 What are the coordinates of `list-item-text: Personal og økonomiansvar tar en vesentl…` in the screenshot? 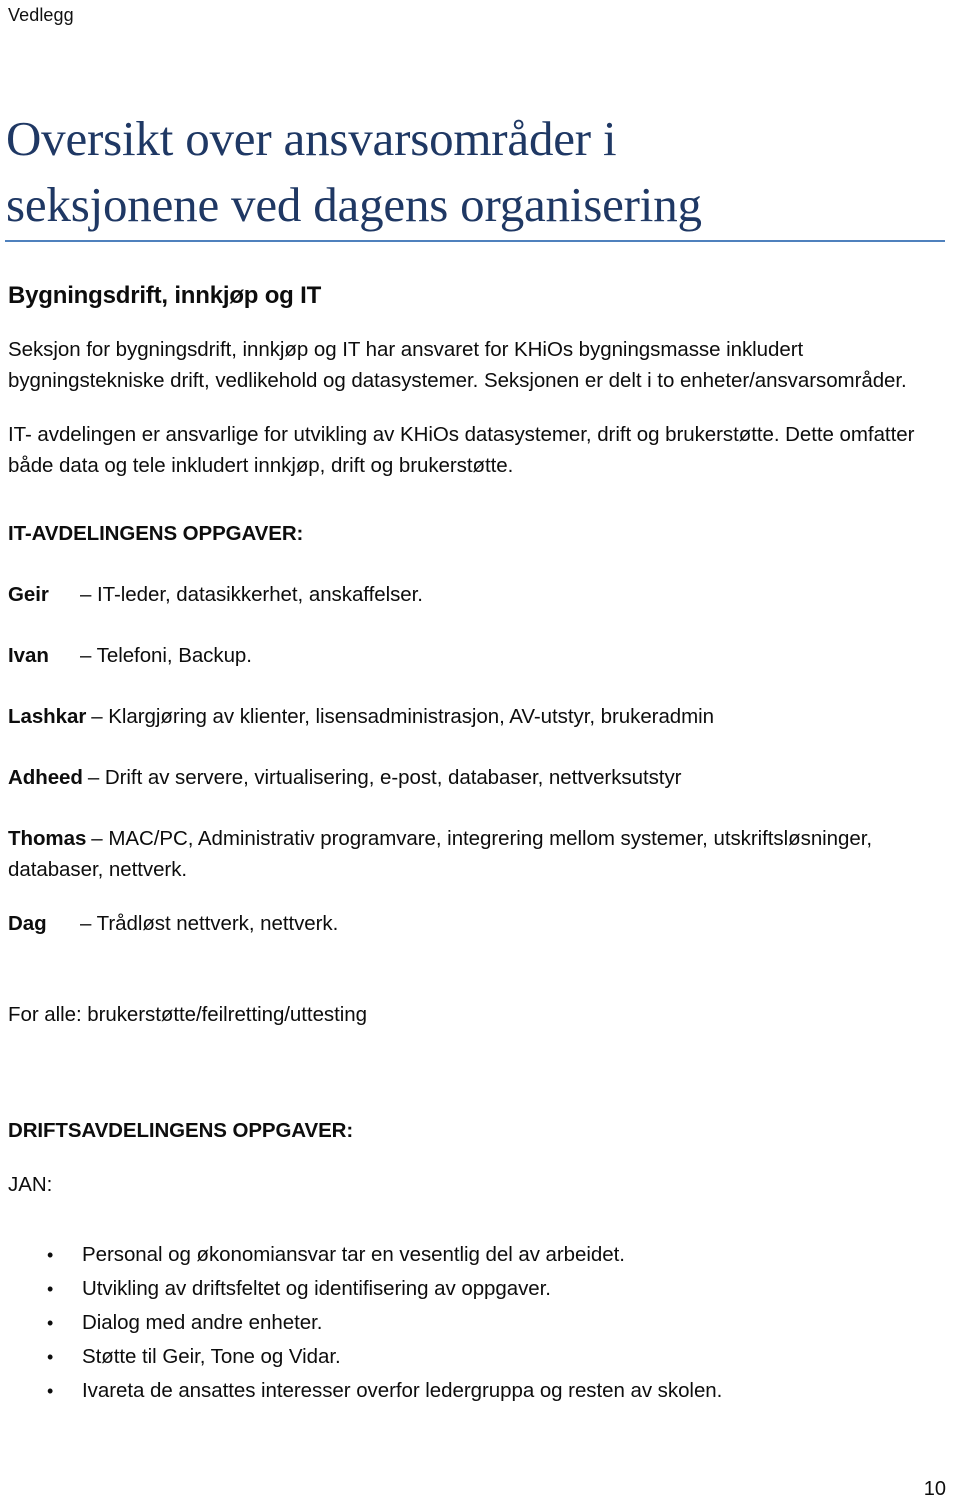 It's located at (353, 1254).